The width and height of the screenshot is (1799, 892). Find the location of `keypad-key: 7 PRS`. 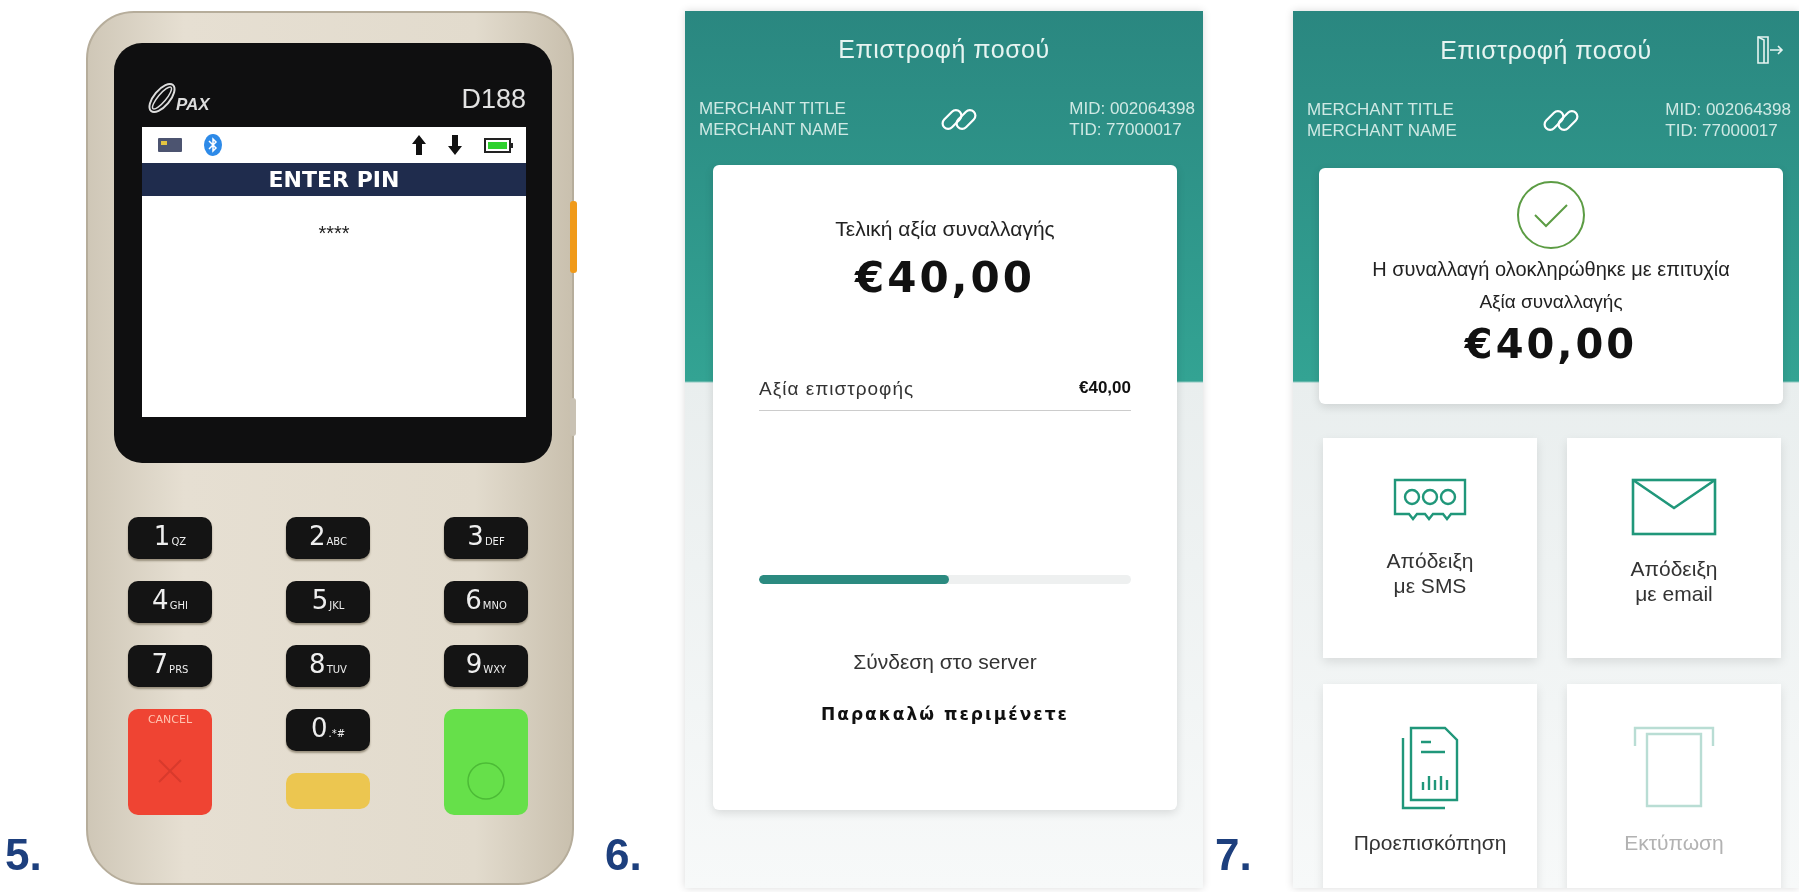

keypad-key: 7 PRS is located at coordinates (170, 666).